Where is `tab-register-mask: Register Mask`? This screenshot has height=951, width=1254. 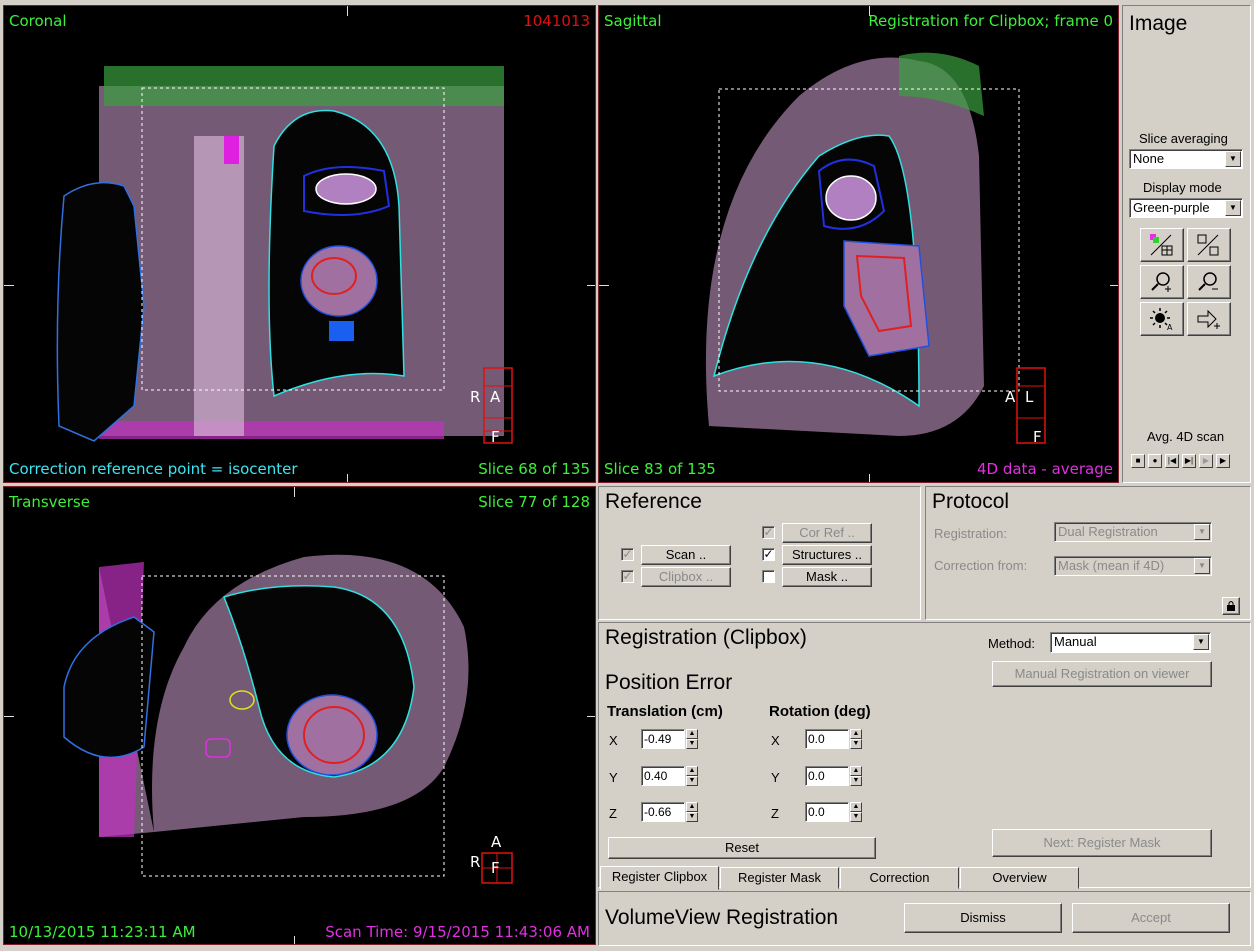 tab-register-mask: Register Mask is located at coordinates (779, 878).